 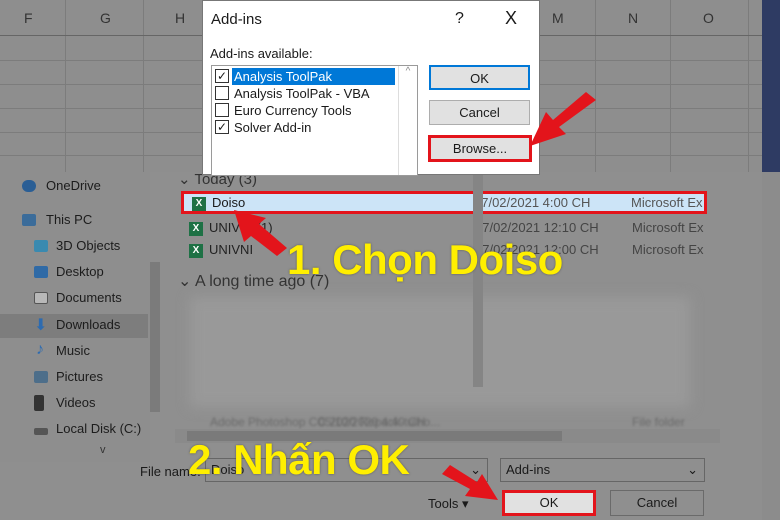 What do you see at coordinates (425, 259) in the screenshot?
I see `step1-annotation: 1. Chọn Doiso` at bounding box center [425, 259].